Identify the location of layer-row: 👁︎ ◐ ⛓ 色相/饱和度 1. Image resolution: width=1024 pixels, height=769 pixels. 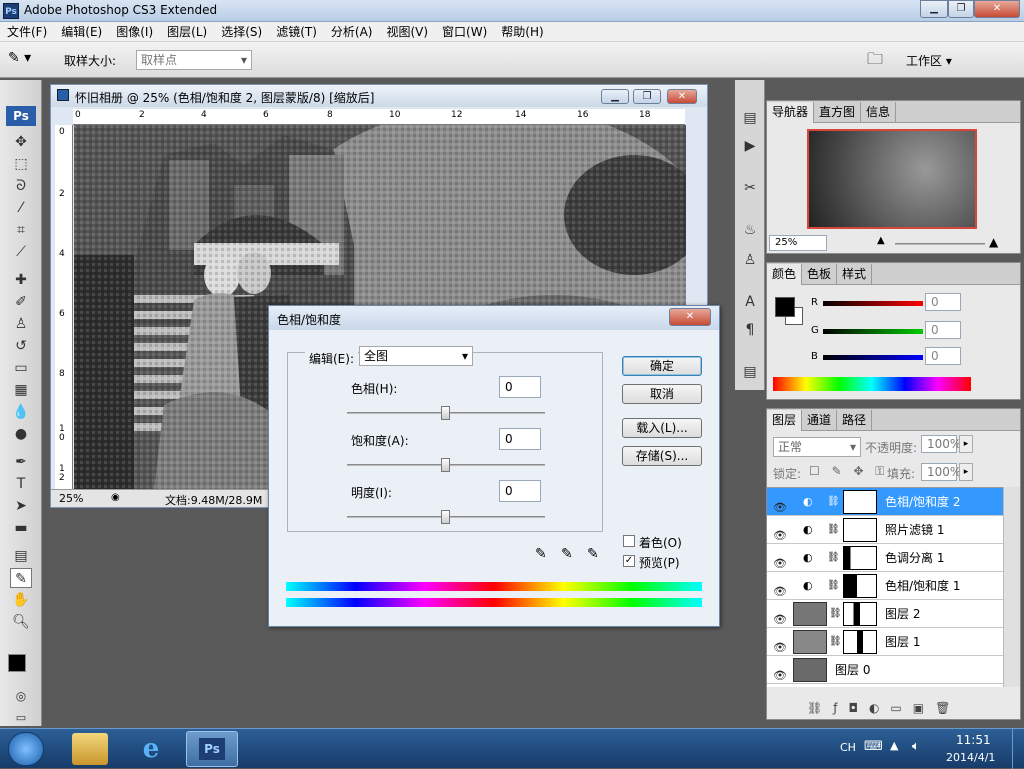
(885, 586).